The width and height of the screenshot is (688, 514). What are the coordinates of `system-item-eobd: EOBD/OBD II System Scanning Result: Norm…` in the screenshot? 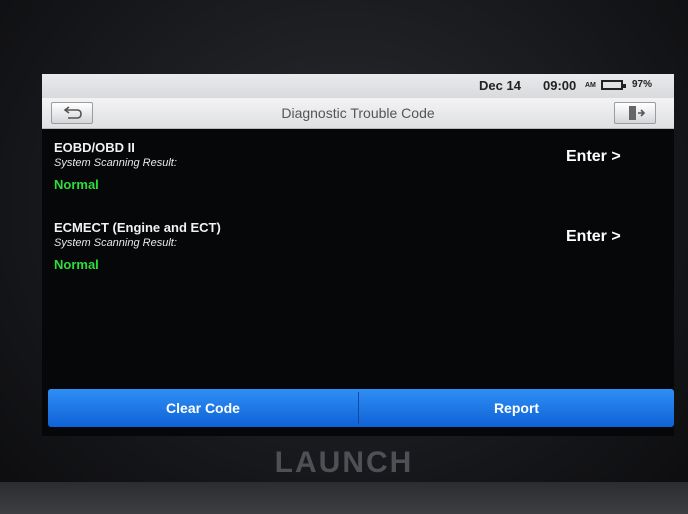 It's located at (358, 175).